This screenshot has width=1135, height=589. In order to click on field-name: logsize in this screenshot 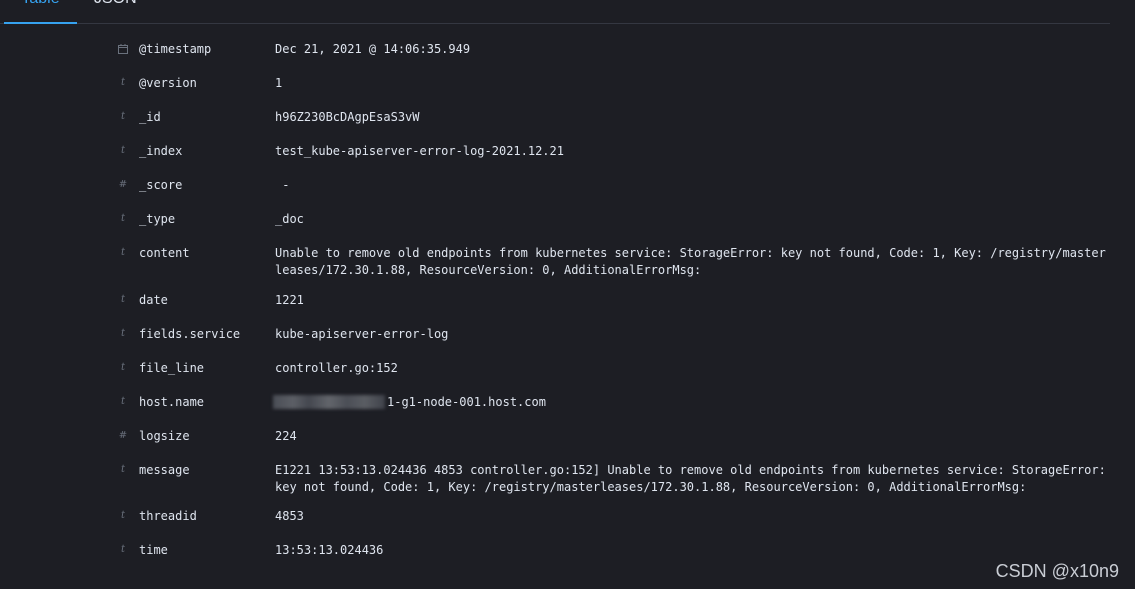, I will do `click(164, 436)`.